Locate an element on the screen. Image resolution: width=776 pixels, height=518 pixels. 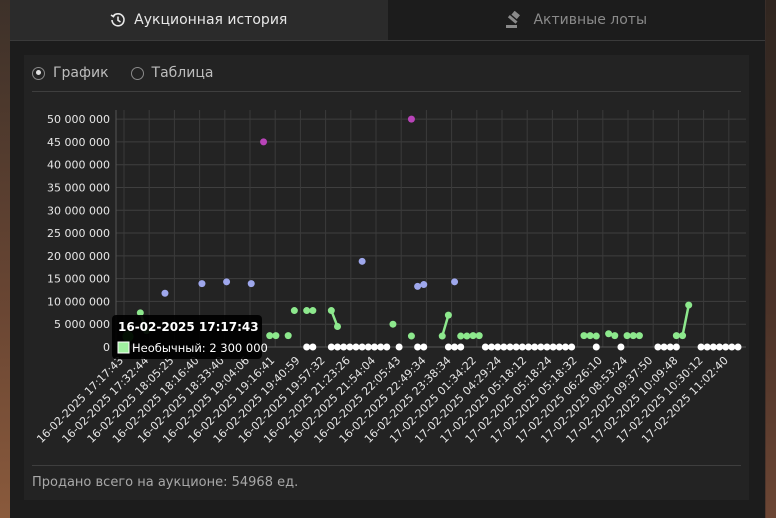
radio-chart is located at coordinates (38, 73).